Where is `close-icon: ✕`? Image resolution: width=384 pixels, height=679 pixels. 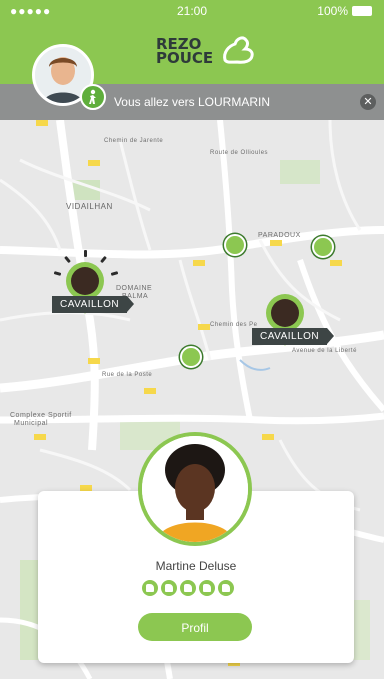 close-icon: ✕ is located at coordinates (368, 102).